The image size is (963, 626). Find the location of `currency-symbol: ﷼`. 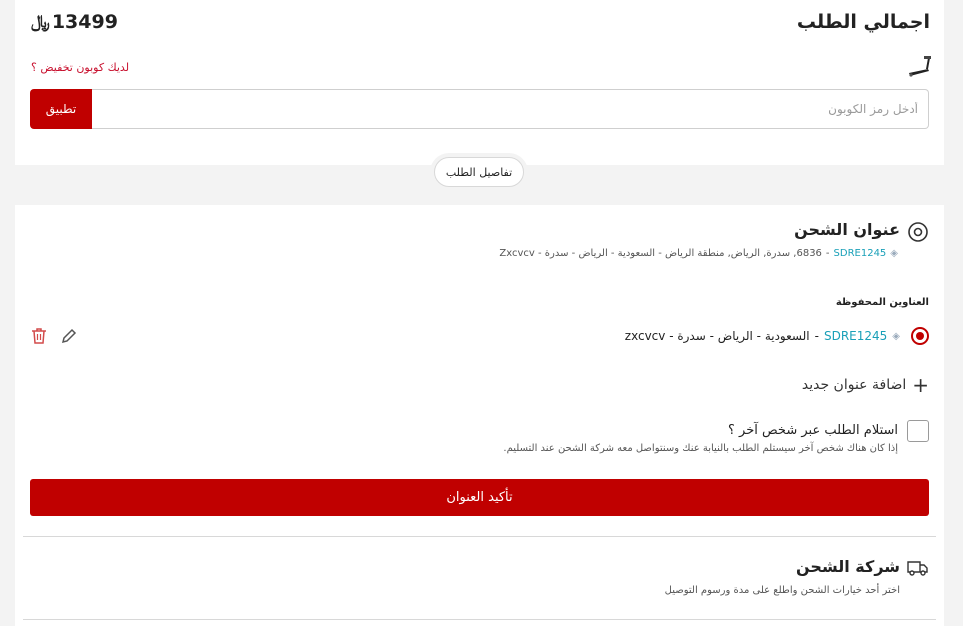

currency-symbol: ﷼ is located at coordinates (40, 22).